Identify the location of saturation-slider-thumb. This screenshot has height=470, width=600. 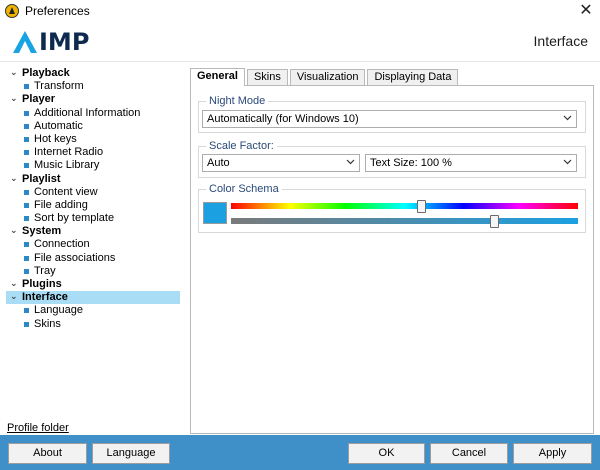
(494, 221).